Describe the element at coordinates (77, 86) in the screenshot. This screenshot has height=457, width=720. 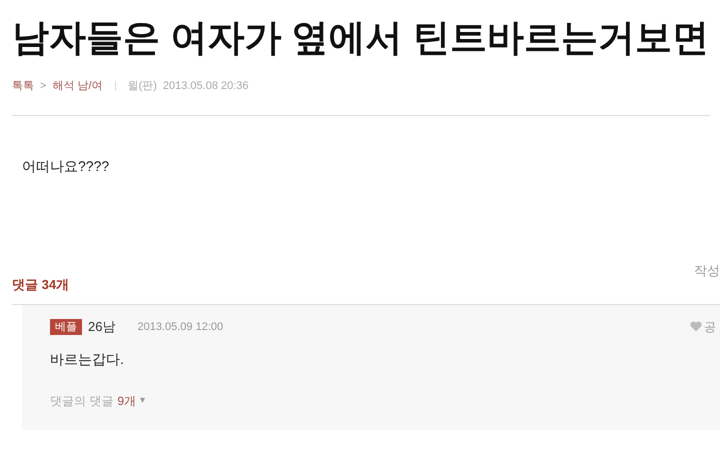
I see `board-link: 해석 남/여` at that location.